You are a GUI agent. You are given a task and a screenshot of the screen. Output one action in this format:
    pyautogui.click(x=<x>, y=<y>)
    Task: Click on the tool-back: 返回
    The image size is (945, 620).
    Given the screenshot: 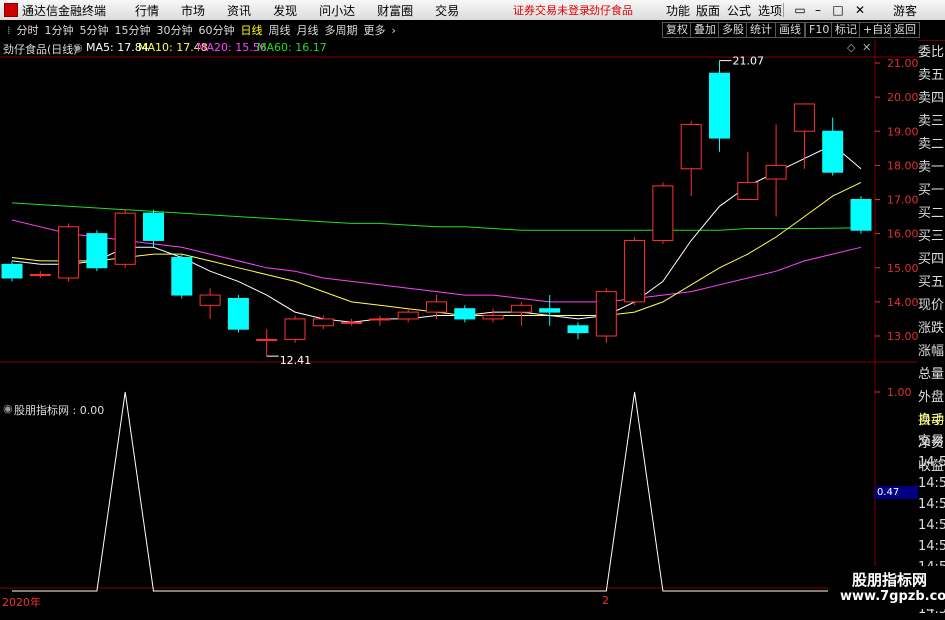 What is the action you would take?
    pyautogui.click(x=905, y=30)
    